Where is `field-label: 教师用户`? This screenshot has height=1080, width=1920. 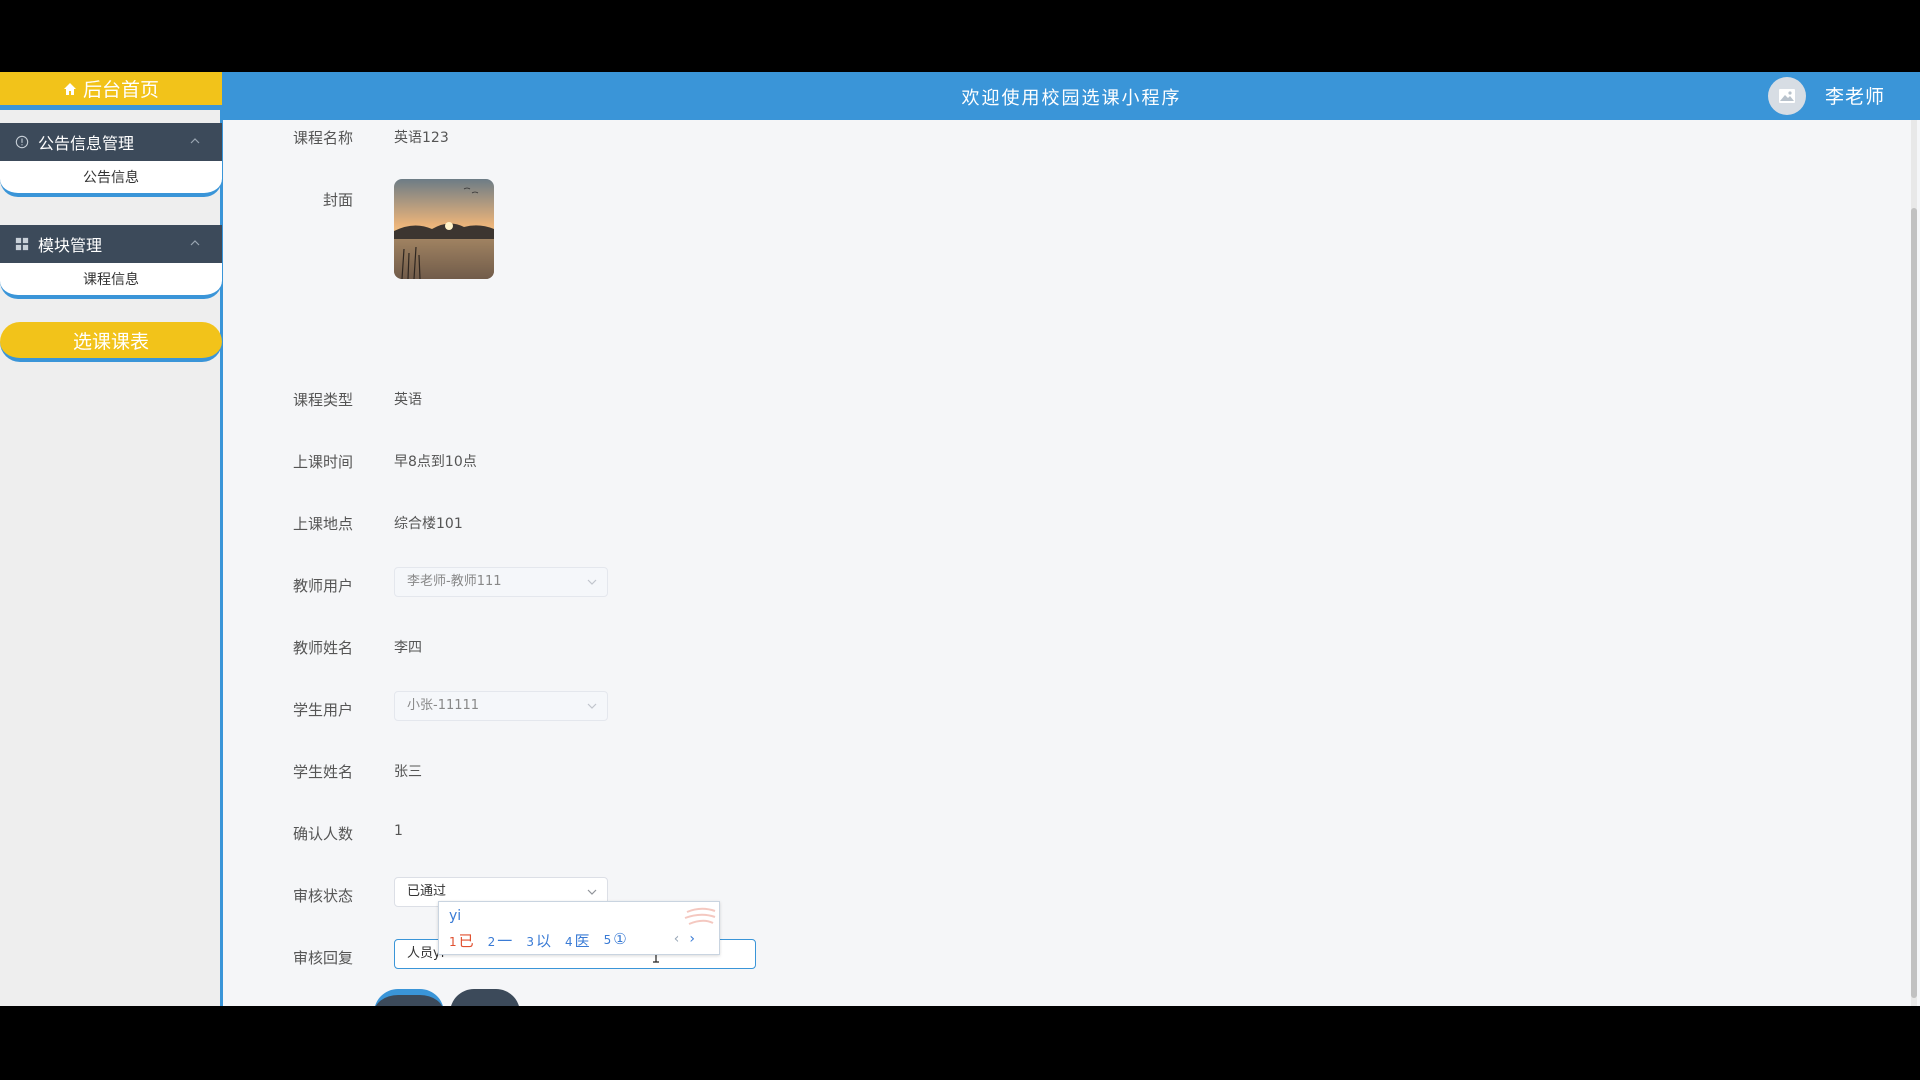
field-label: 教师用户 is located at coordinates (322, 586).